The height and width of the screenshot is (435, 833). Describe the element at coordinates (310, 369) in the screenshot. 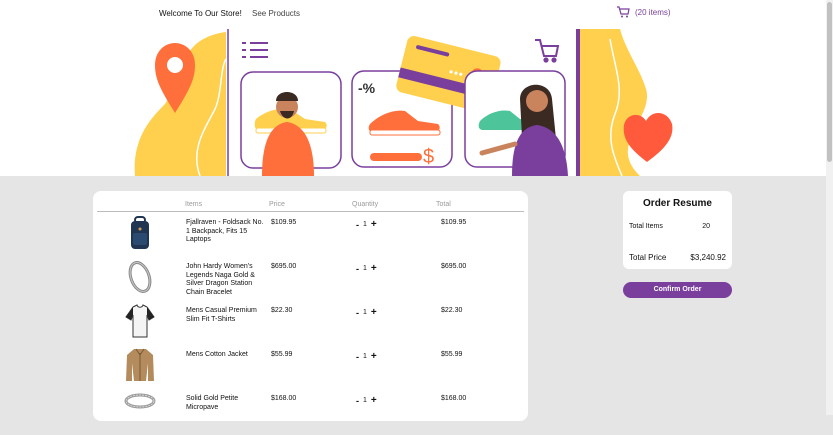

I see `table-row: Mens Cotton Jacket $55.99 - 1 + $55.99` at that location.